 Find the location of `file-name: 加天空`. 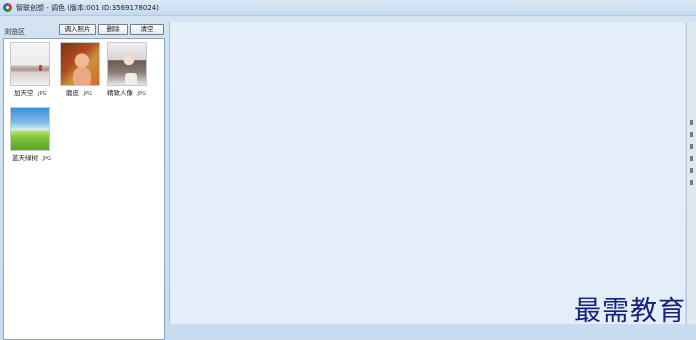

file-name: 加天空 is located at coordinates (24, 93).